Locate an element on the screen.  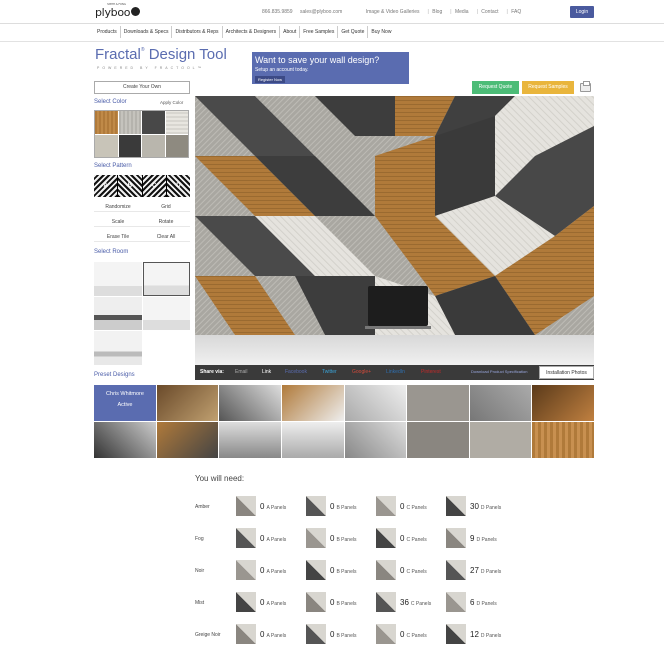
promo-subtext: Setup an account today. is located at coordinates (282, 70).